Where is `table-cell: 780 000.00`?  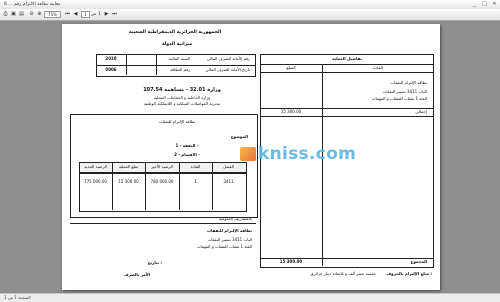
table-cell: 780 000.00 is located at coordinates (162, 181).